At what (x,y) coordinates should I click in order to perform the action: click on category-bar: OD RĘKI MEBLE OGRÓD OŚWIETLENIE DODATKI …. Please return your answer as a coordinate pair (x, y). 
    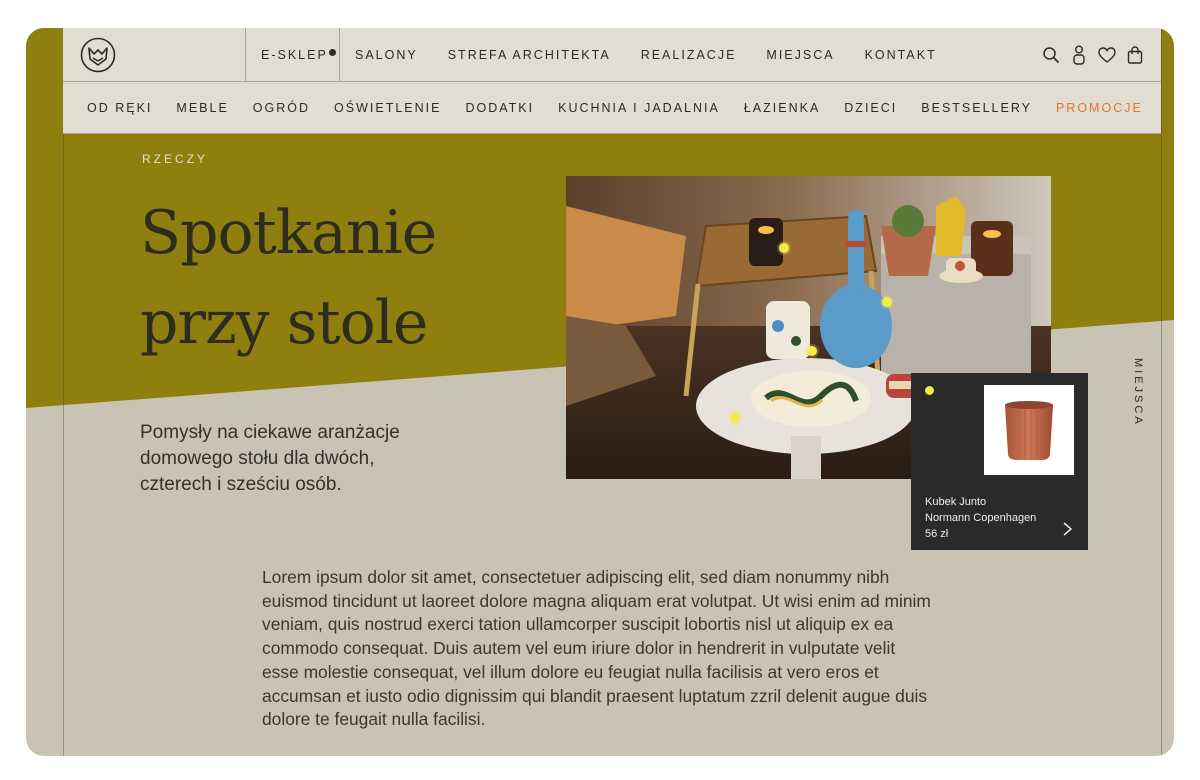
    Looking at the image, I should click on (612, 108).